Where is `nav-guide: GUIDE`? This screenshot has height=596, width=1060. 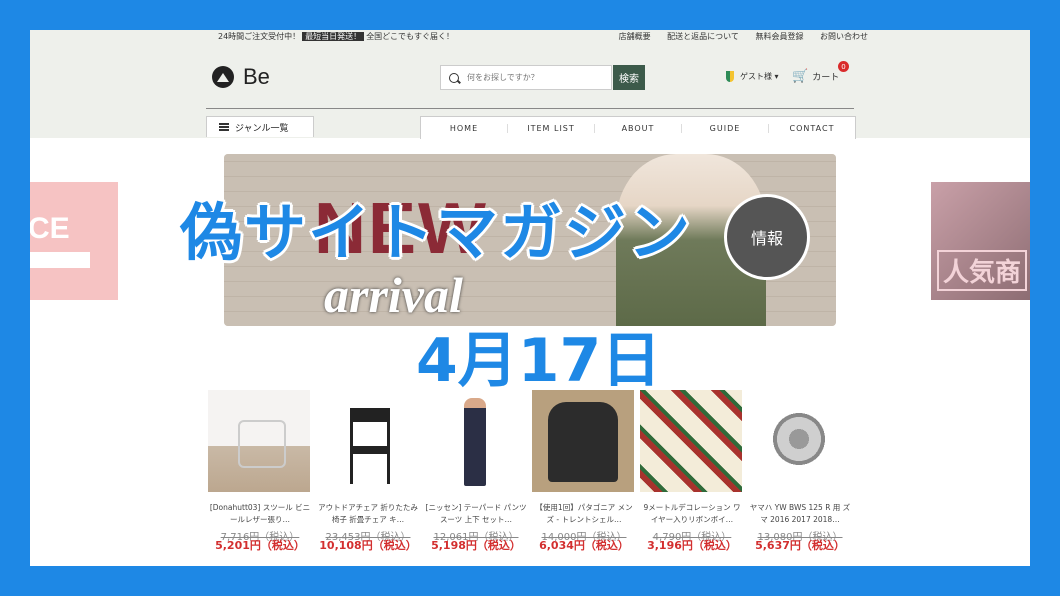
nav-guide: GUIDE is located at coordinates (725, 128).